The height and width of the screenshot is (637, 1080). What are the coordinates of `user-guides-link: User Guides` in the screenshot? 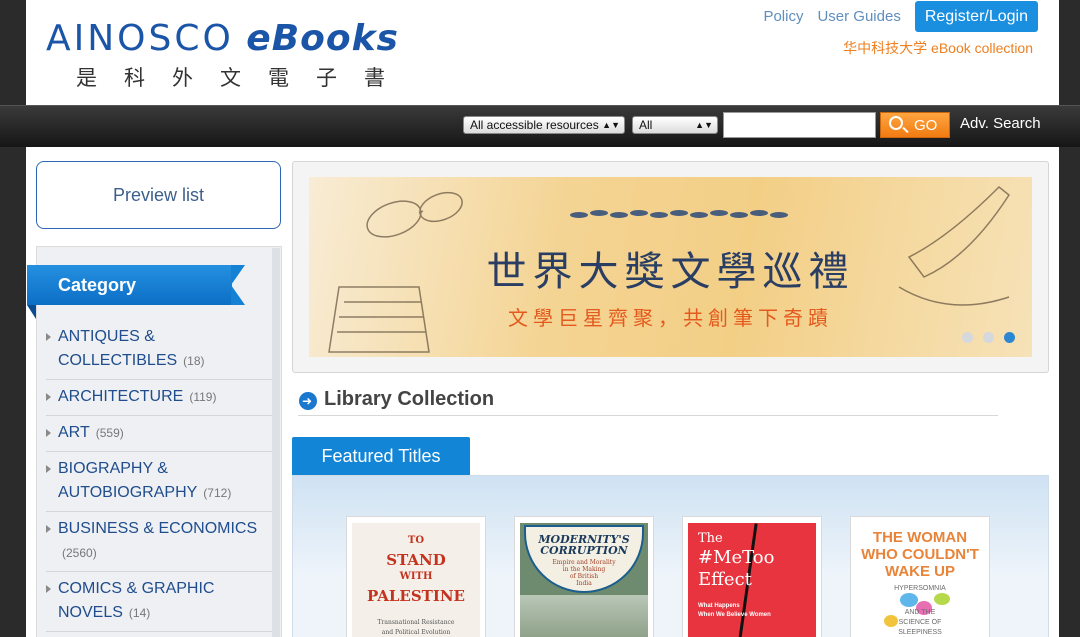 It's located at (858, 16).